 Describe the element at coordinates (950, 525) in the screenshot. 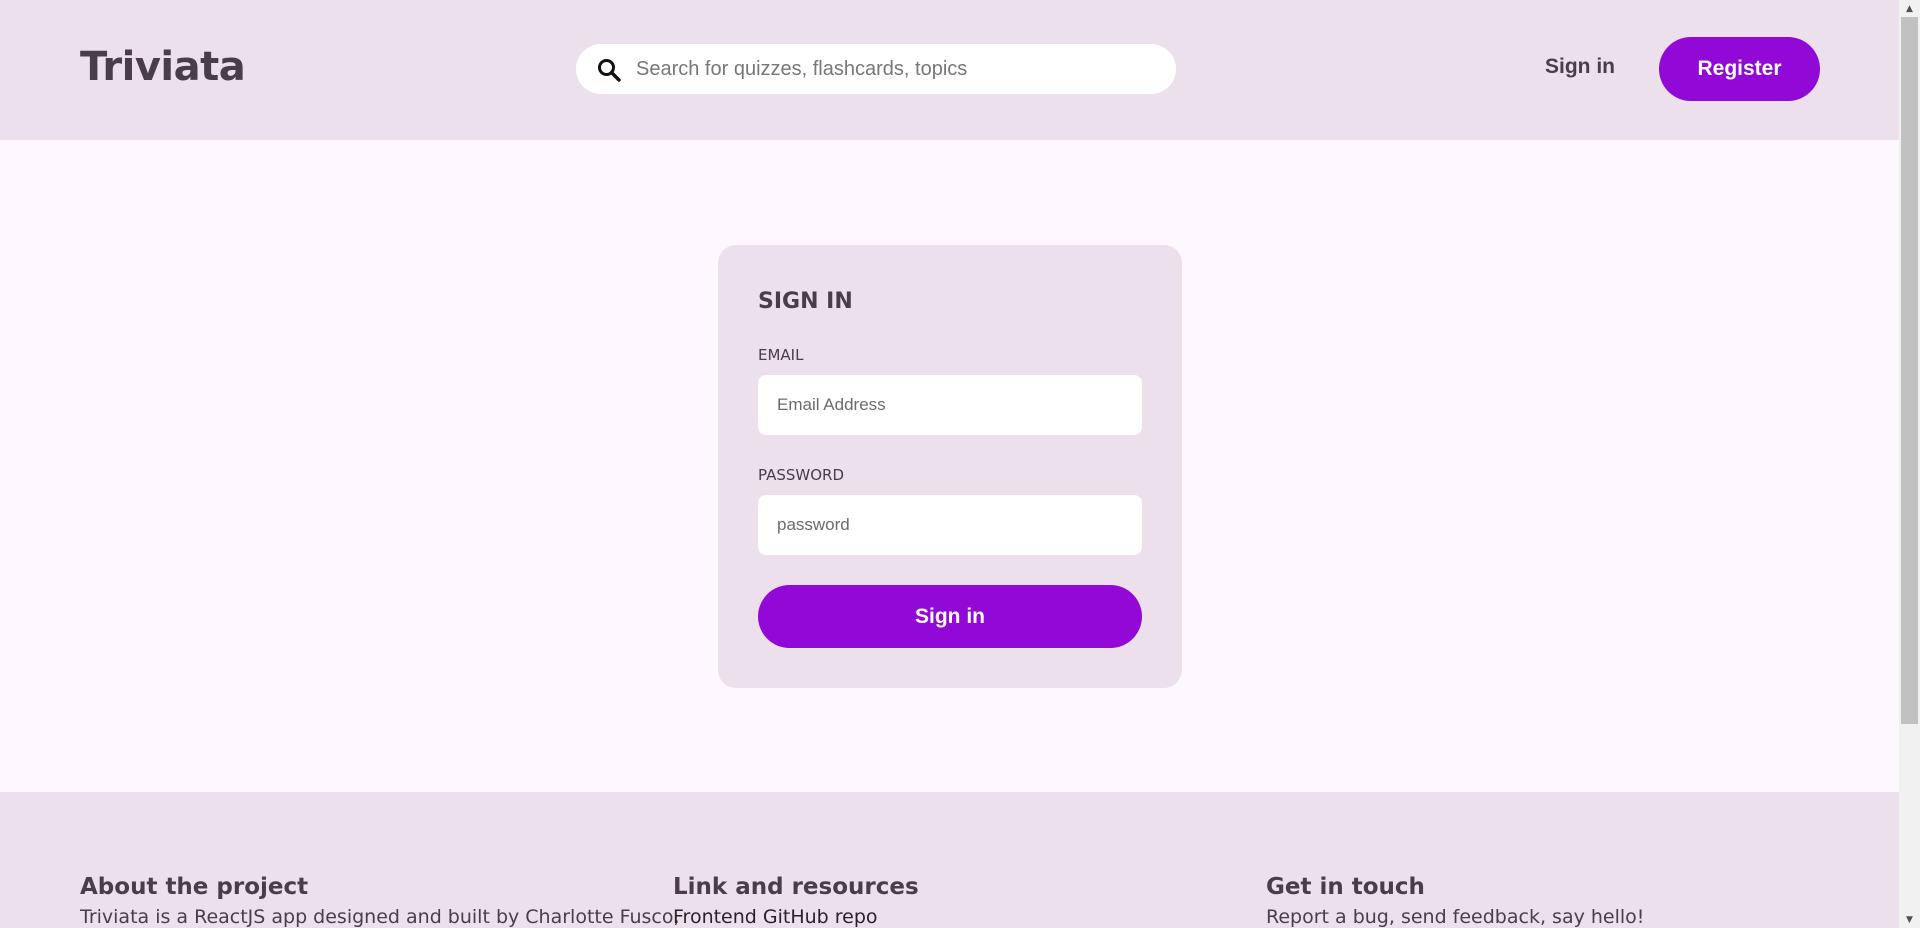

I see `password-field` at that location.